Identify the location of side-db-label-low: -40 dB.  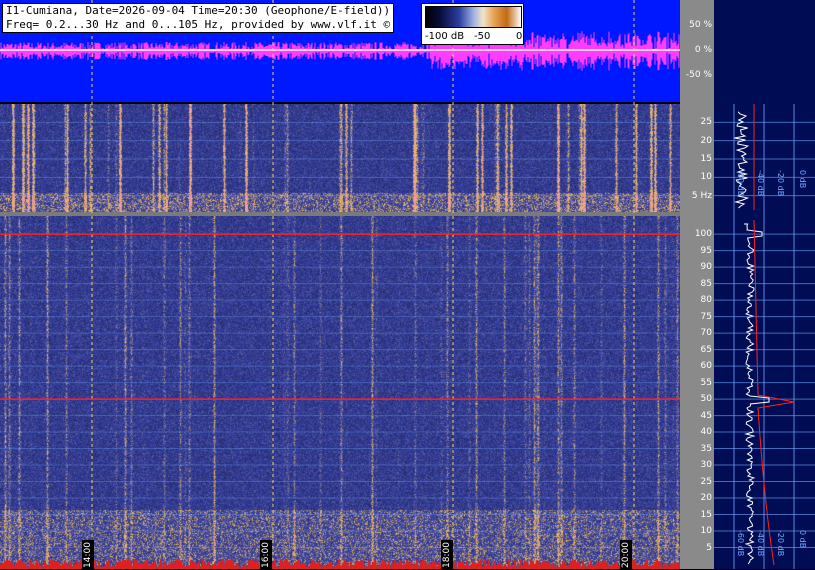
(760, 183).